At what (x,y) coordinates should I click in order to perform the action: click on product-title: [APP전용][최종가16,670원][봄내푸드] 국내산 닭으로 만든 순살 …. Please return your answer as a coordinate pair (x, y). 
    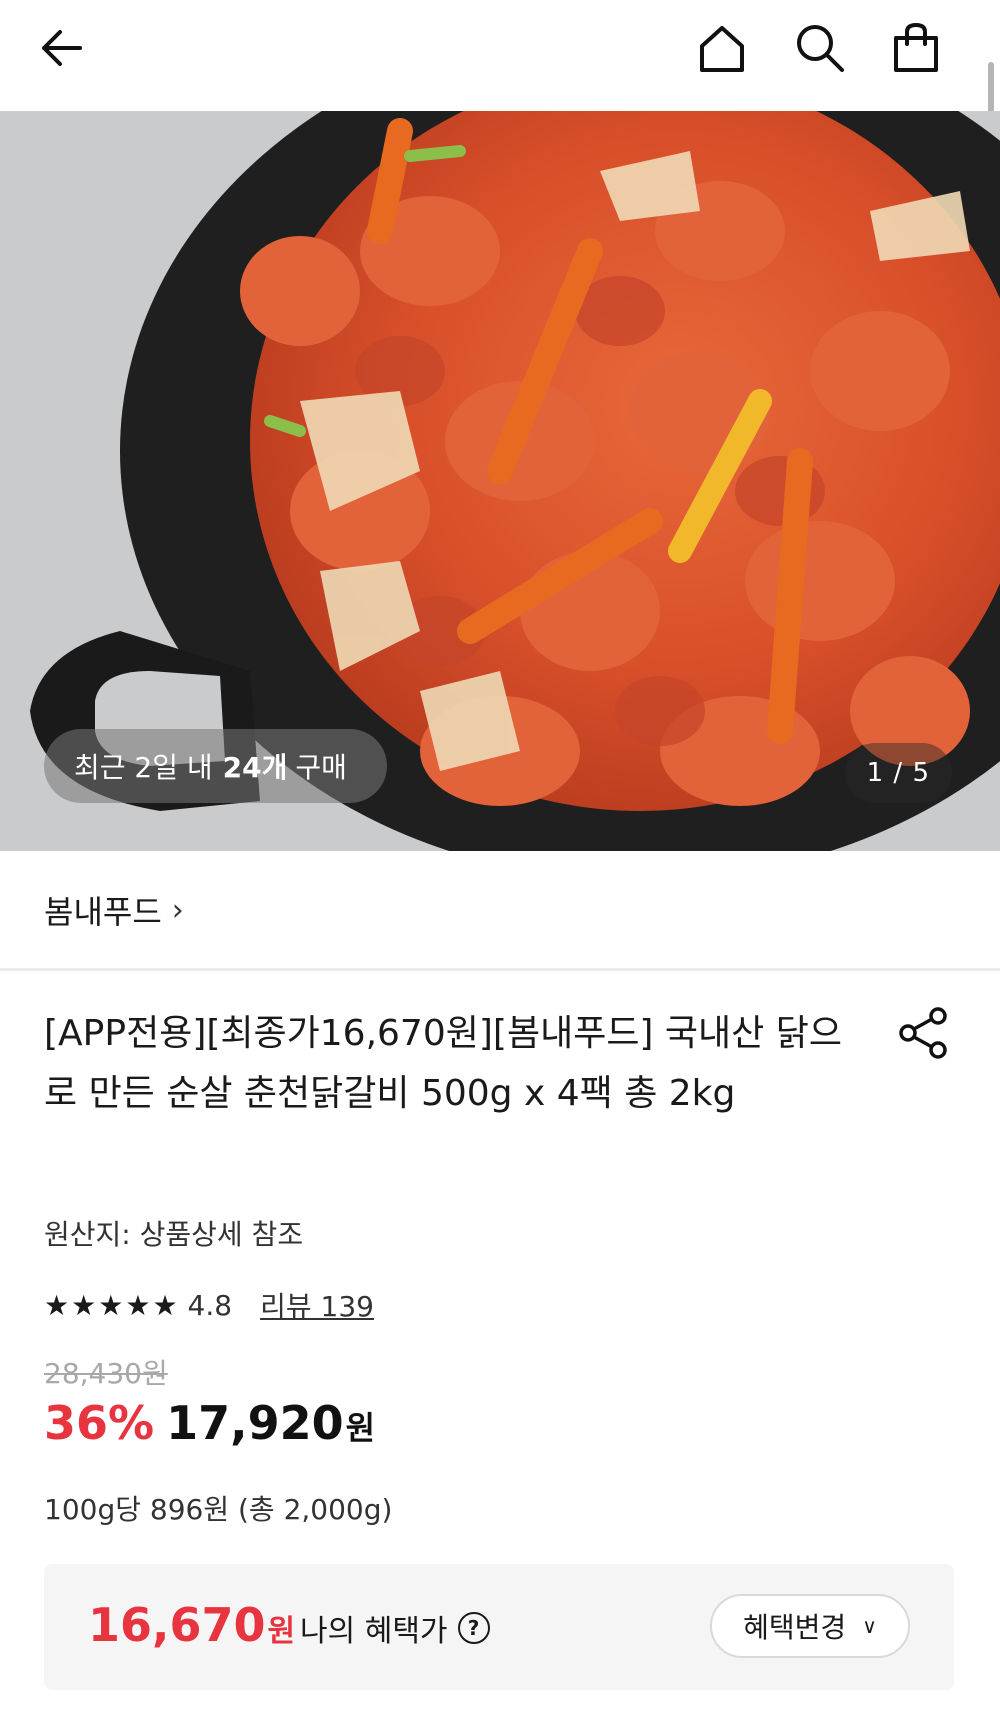
    Looking at the image, I should click on (443, 1063).